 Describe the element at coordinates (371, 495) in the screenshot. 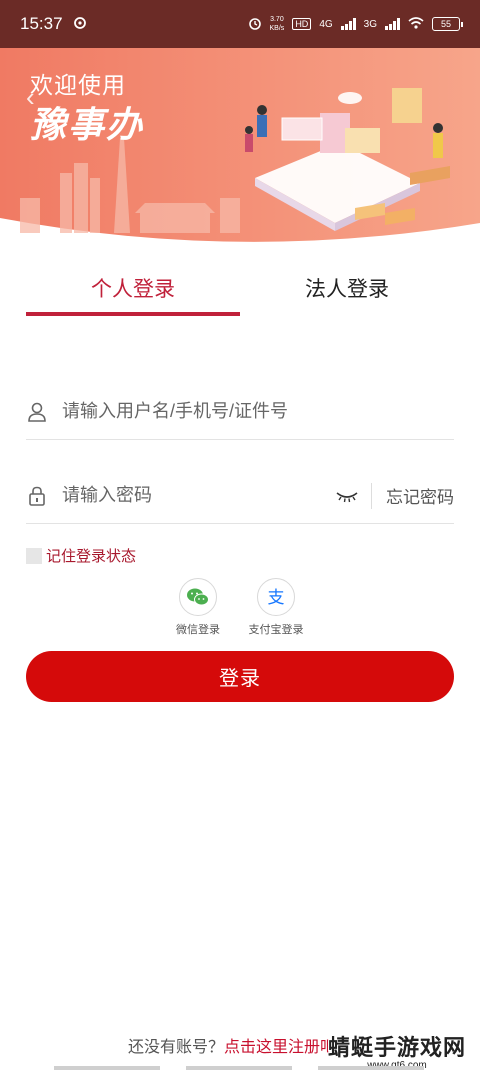

I see `field-divider` at that location.